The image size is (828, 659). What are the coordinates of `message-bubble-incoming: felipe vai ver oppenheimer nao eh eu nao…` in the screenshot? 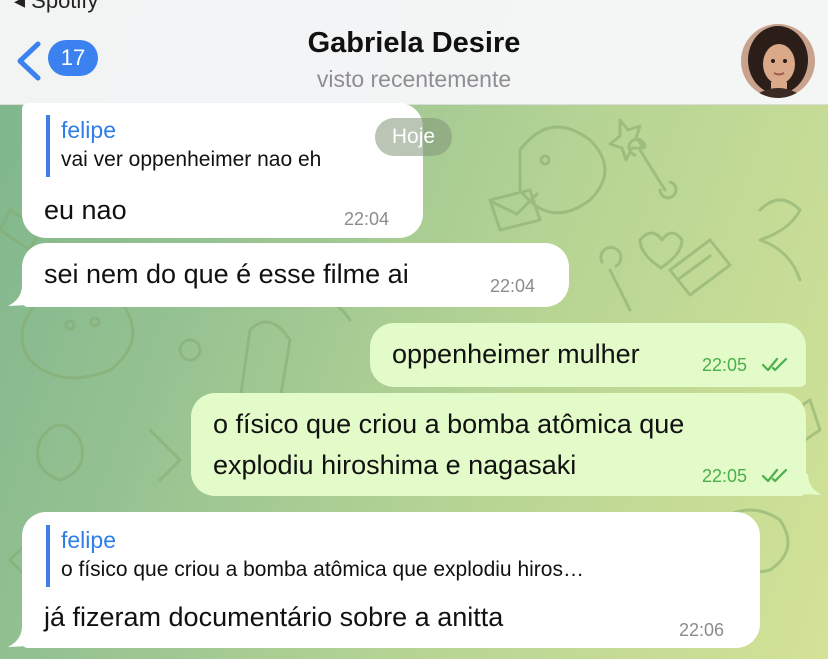 It's located at (222, 170).